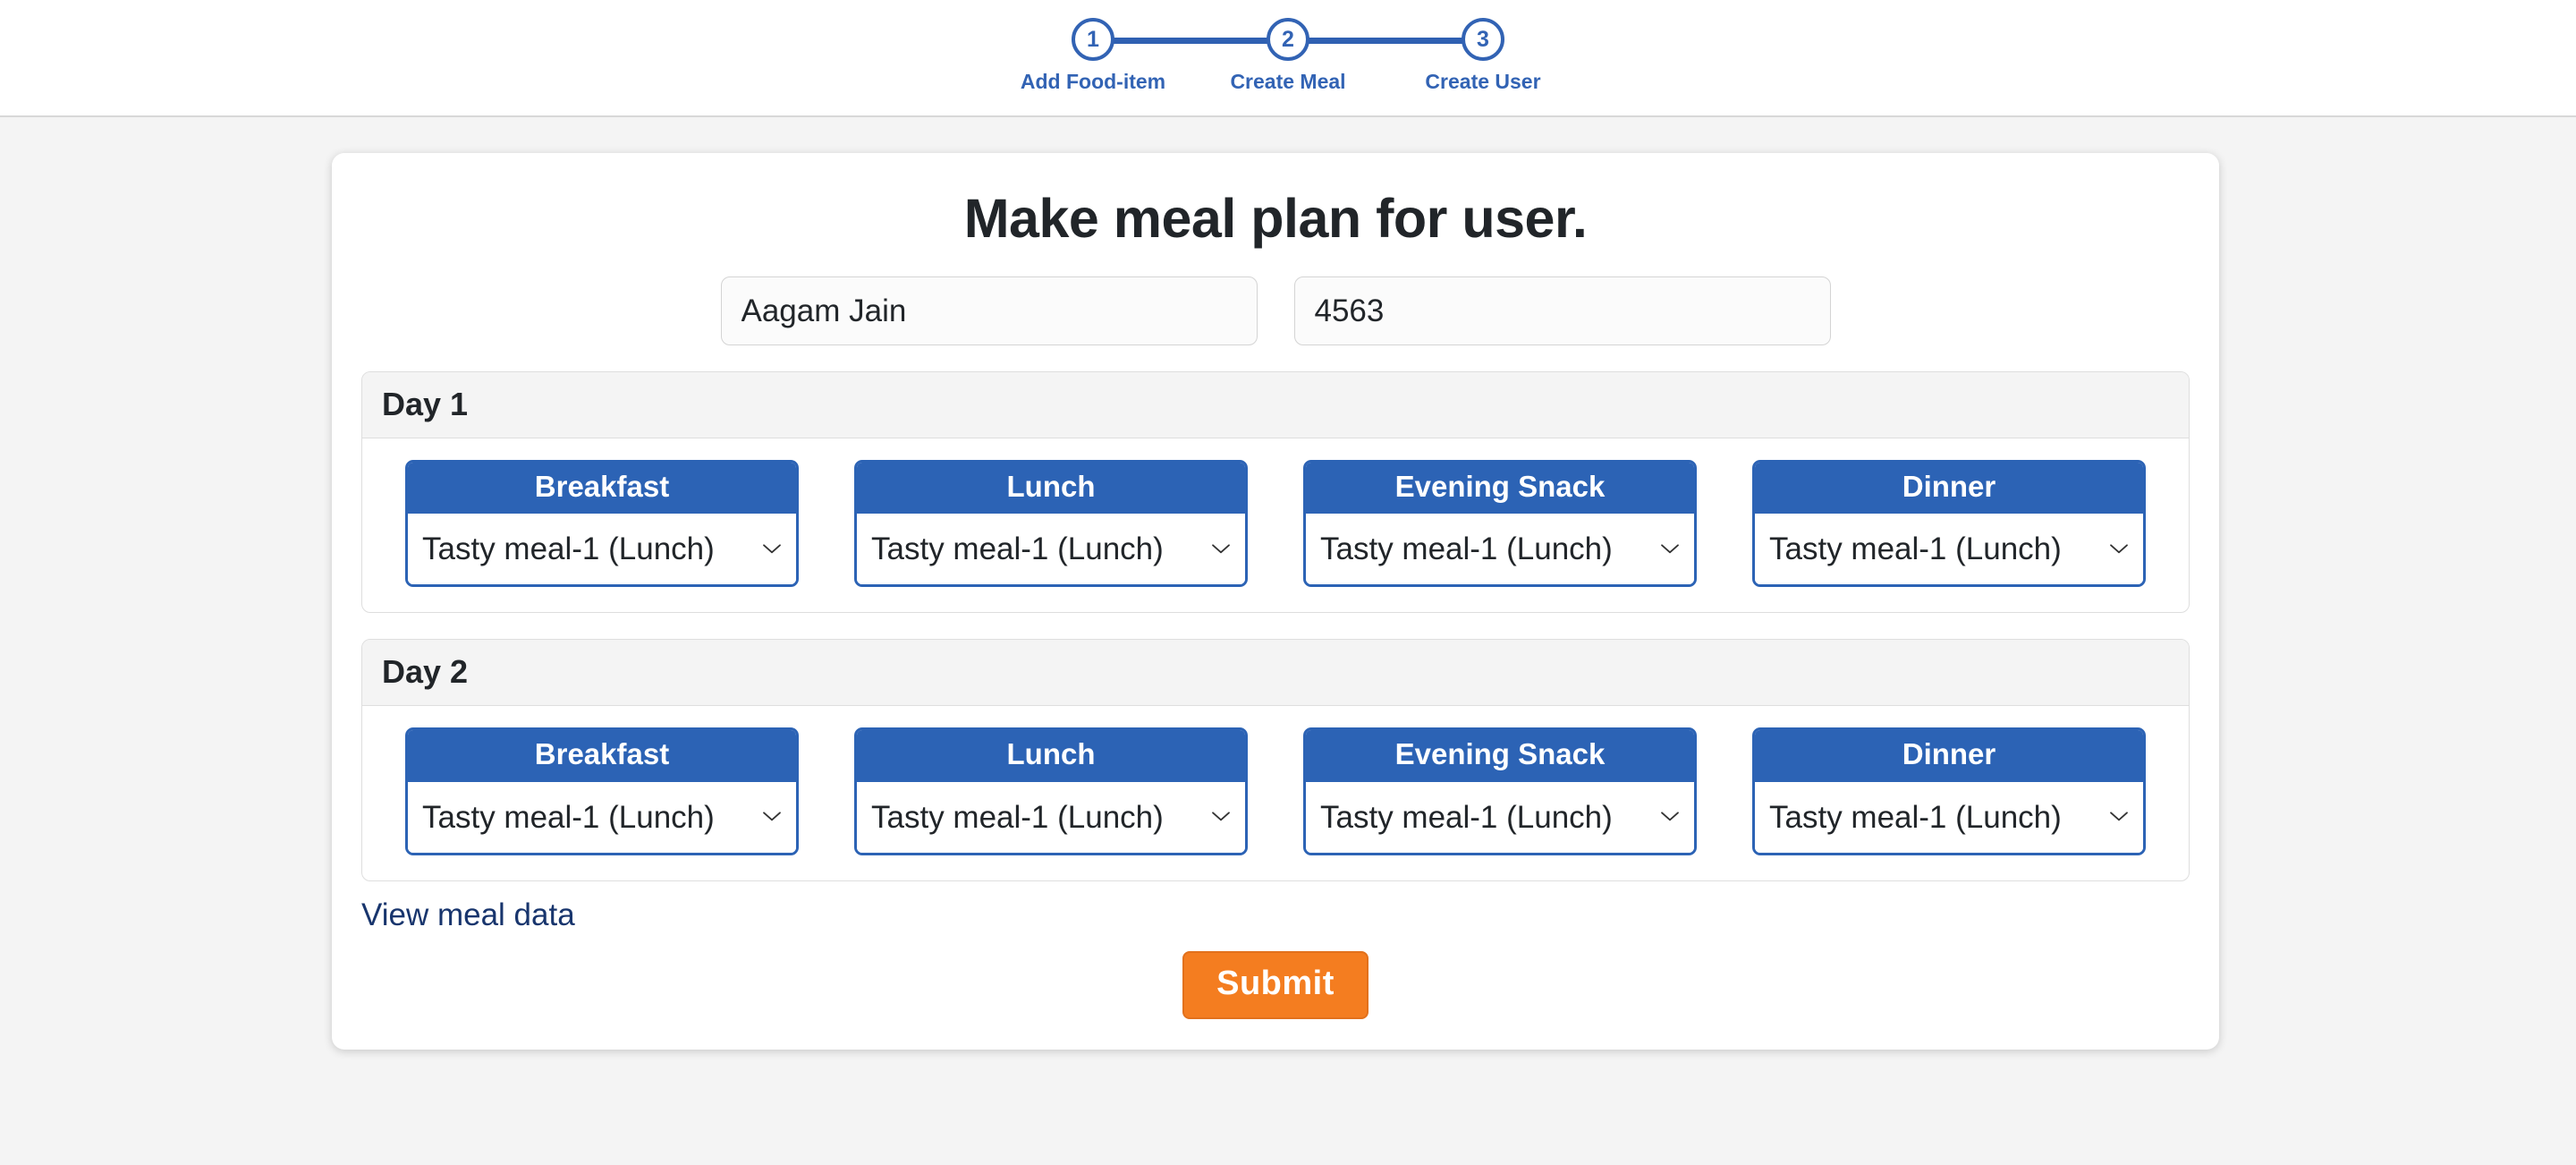 The image size is (2576, 1165). I want to click on meal-select-breakfast-day2: Tasty meal-1 (Lunch), so click(602, 817).